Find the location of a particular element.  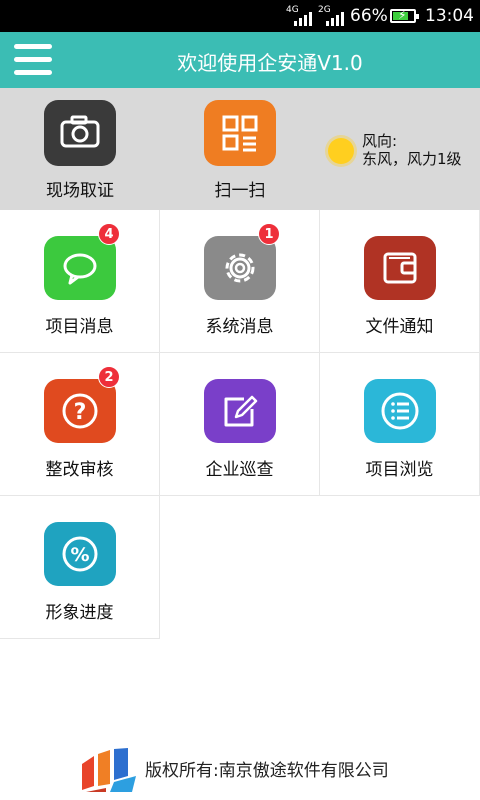

sun-icon is located at coordinates (341, 151).